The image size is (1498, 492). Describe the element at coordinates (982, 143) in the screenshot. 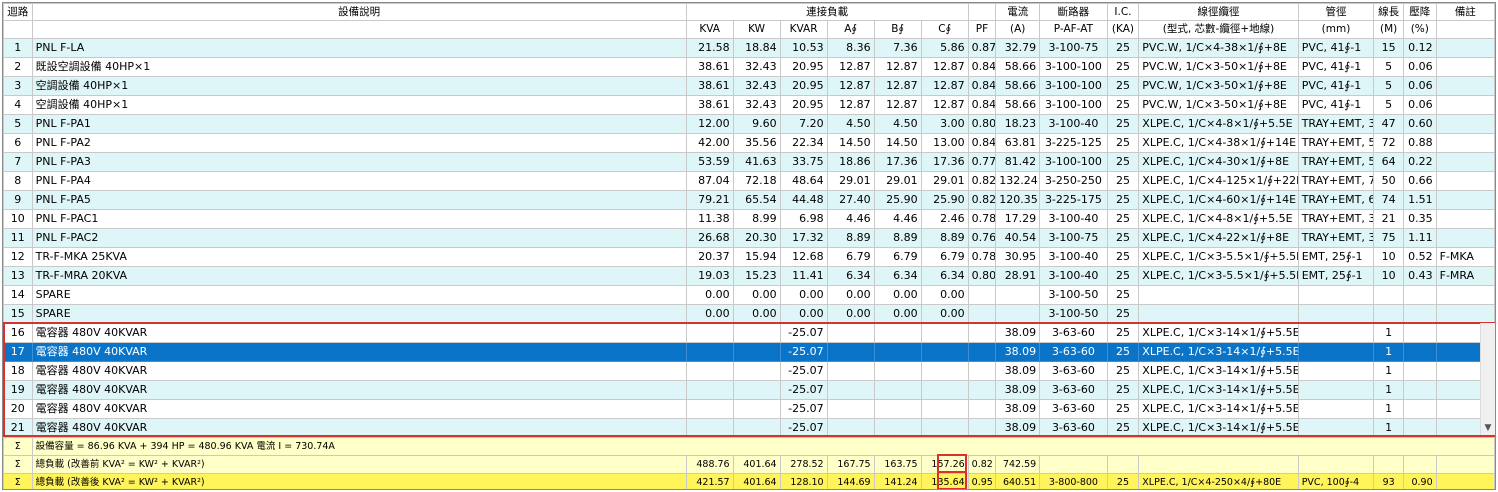

I see `cell-pf: 0.84` at that location.